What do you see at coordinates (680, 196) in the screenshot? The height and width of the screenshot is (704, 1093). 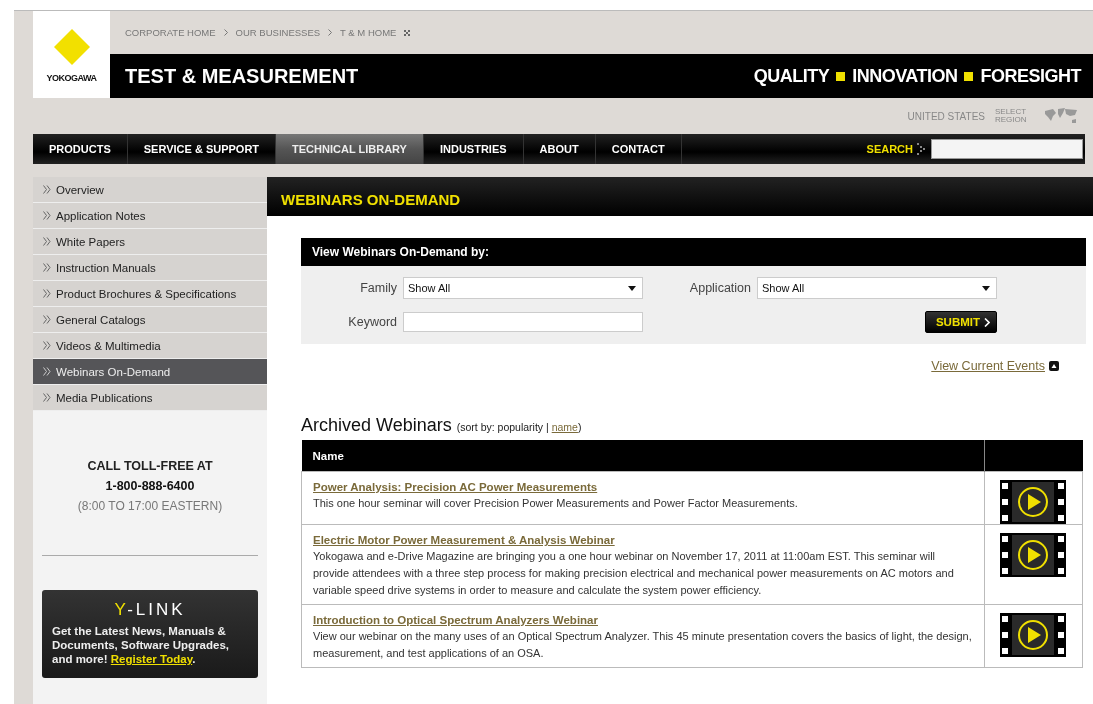 I see `page-title: WEBINARS ON-DEMAND` at bounding box center [680, 196].